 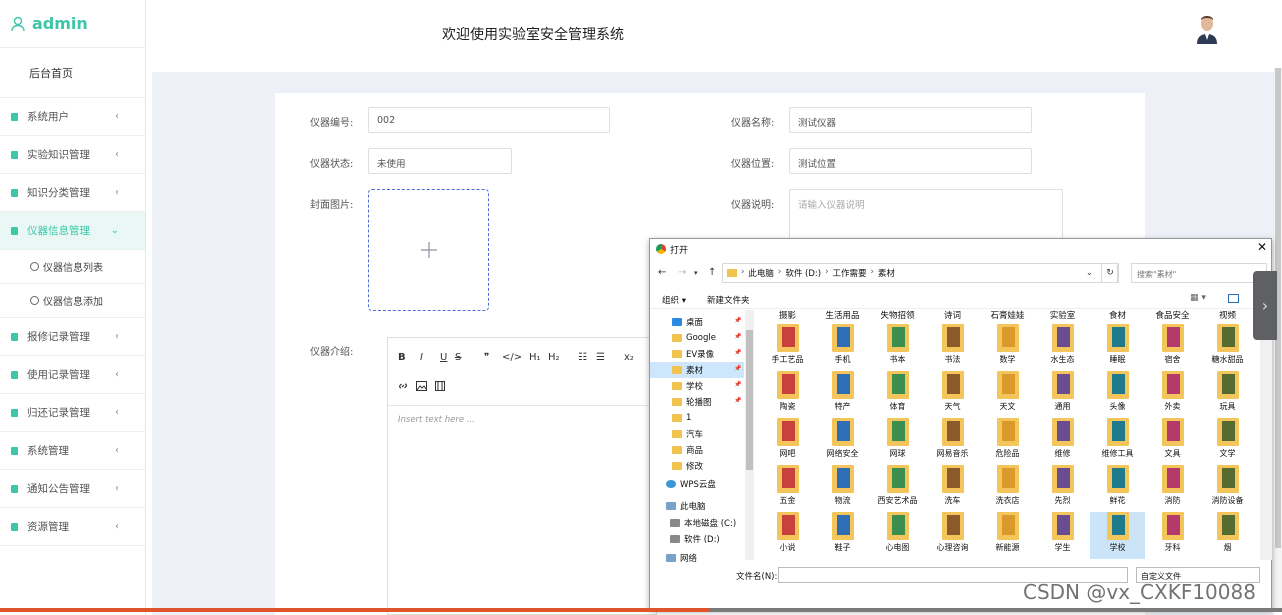 I want to click on tree-item: 汽车, so click(x=697, y=434).